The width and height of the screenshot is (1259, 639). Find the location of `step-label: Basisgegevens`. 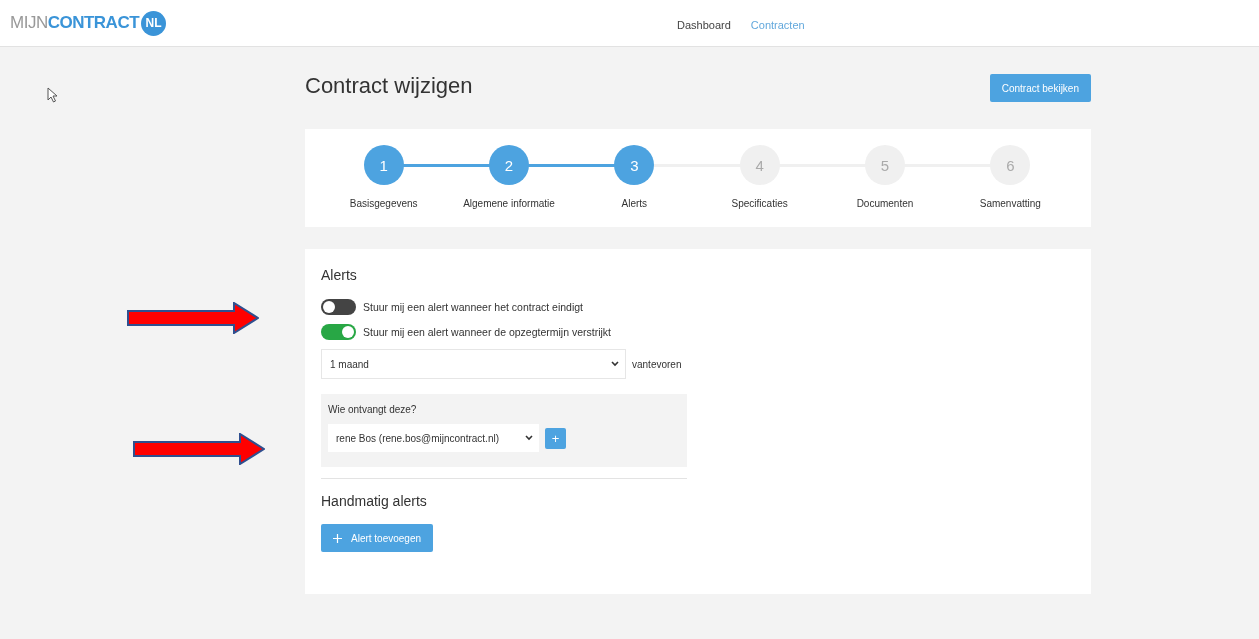

step-label: Basisgegevens is located at coordinates (383, 203).